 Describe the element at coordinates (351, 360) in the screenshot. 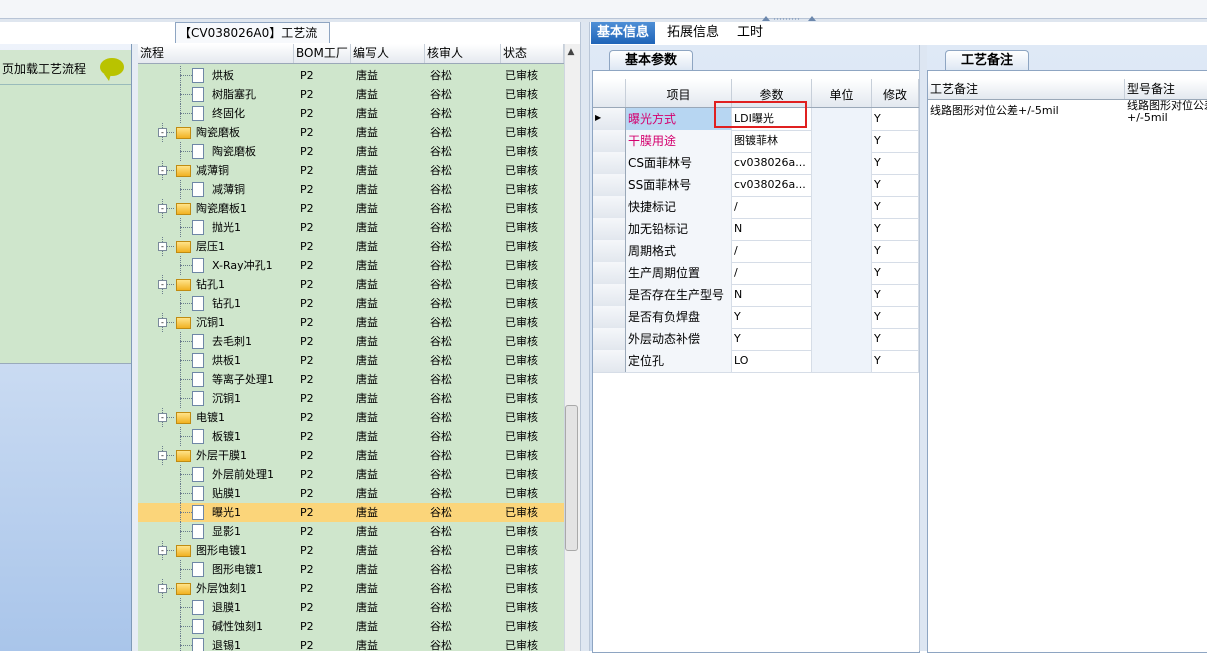

I see `tree-row: 烘板1 P2 唐益 谷松 已审核` at that location.